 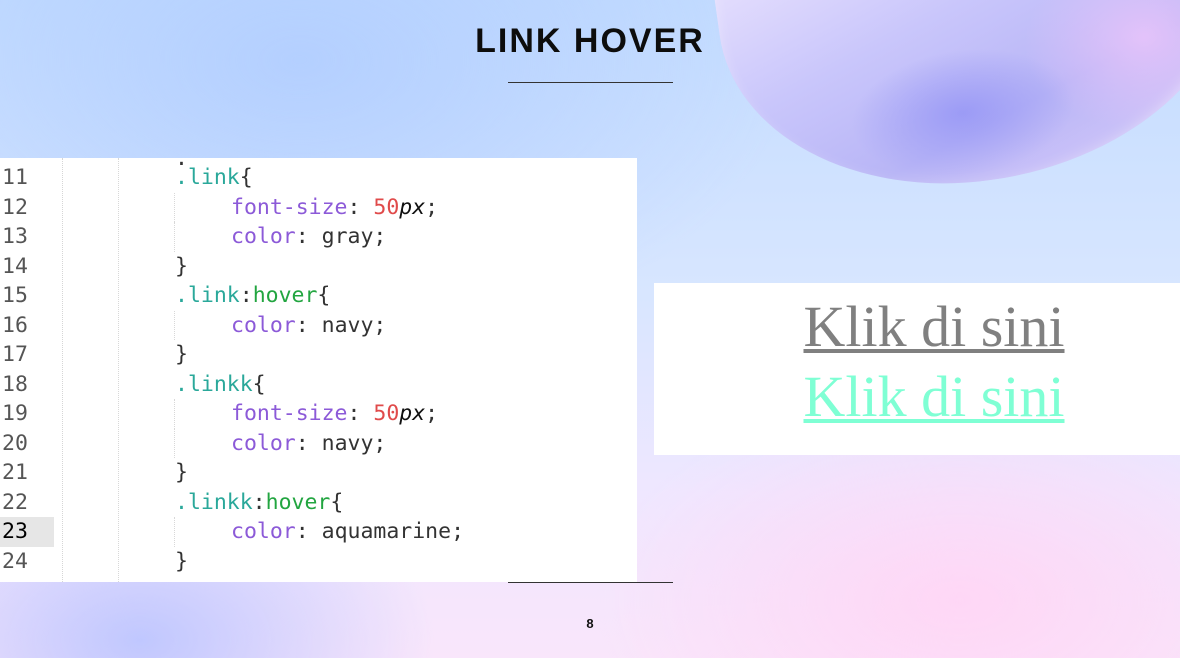 I want to click on link-gray: Klik di sini, so click(x=917, y=326).